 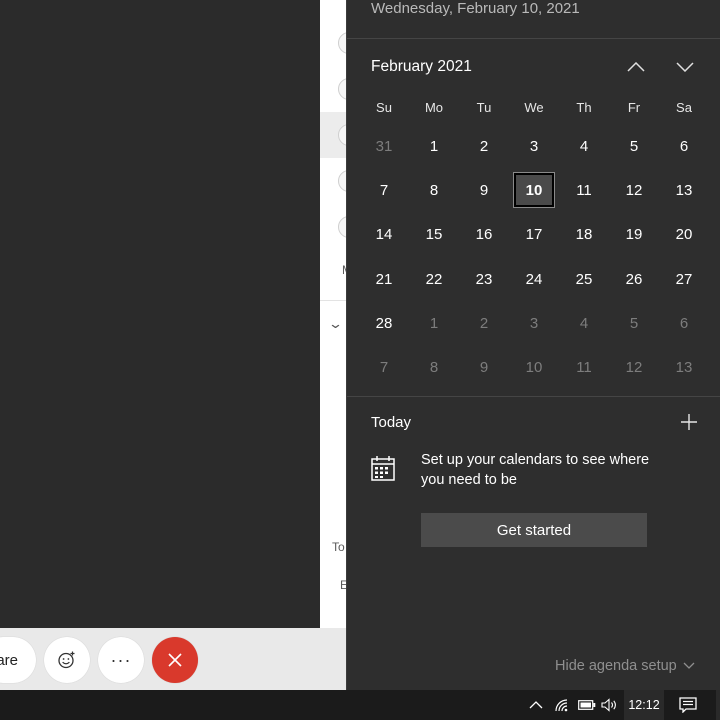 I want to click on calendar-day: 20, so click(x=684, y=235).